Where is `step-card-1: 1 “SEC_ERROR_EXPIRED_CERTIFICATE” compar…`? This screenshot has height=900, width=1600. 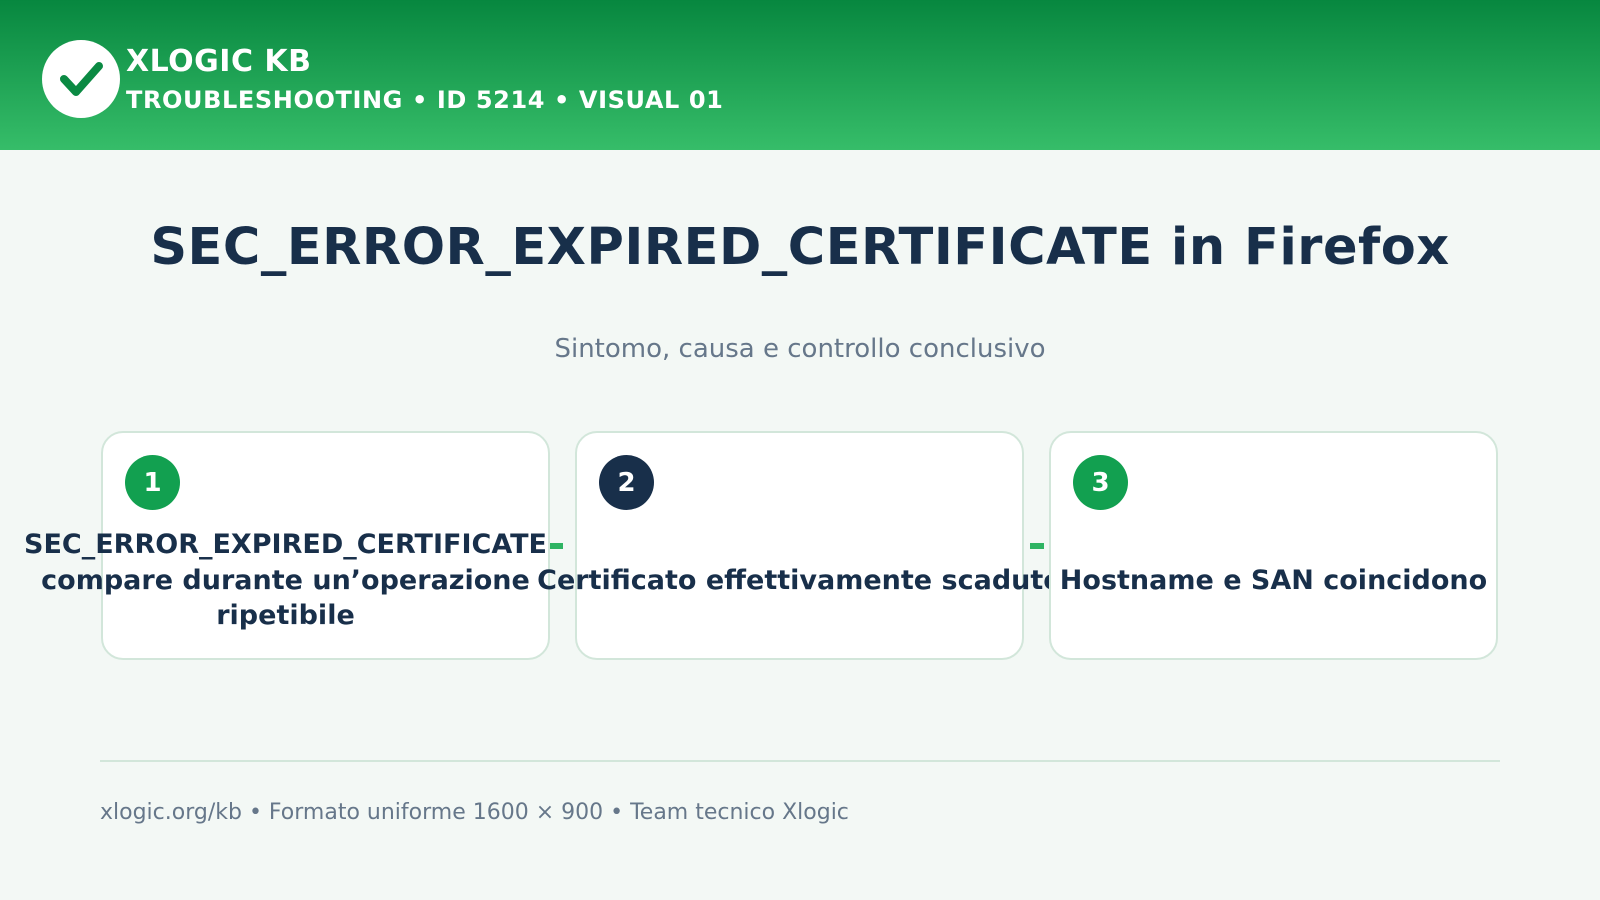
step-card-1: 1 “SEC_ERROR_EXPIRED_CERTIFICATE” compar… is located at coordinates (286, 545).